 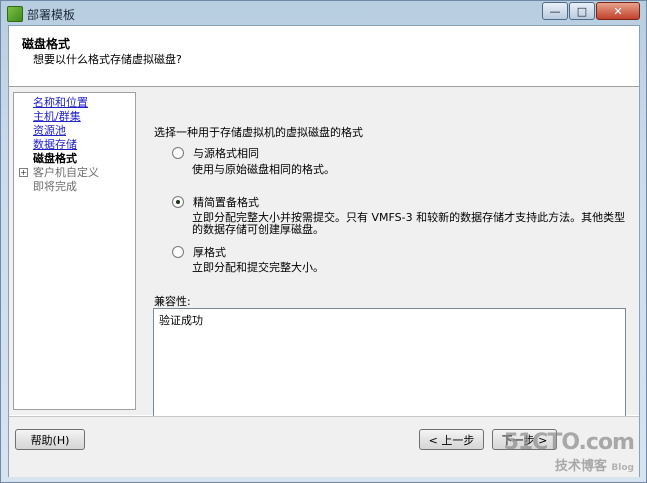 I want to click on nav-item-name-location: 名称和位置, so click(x=60, y=102).